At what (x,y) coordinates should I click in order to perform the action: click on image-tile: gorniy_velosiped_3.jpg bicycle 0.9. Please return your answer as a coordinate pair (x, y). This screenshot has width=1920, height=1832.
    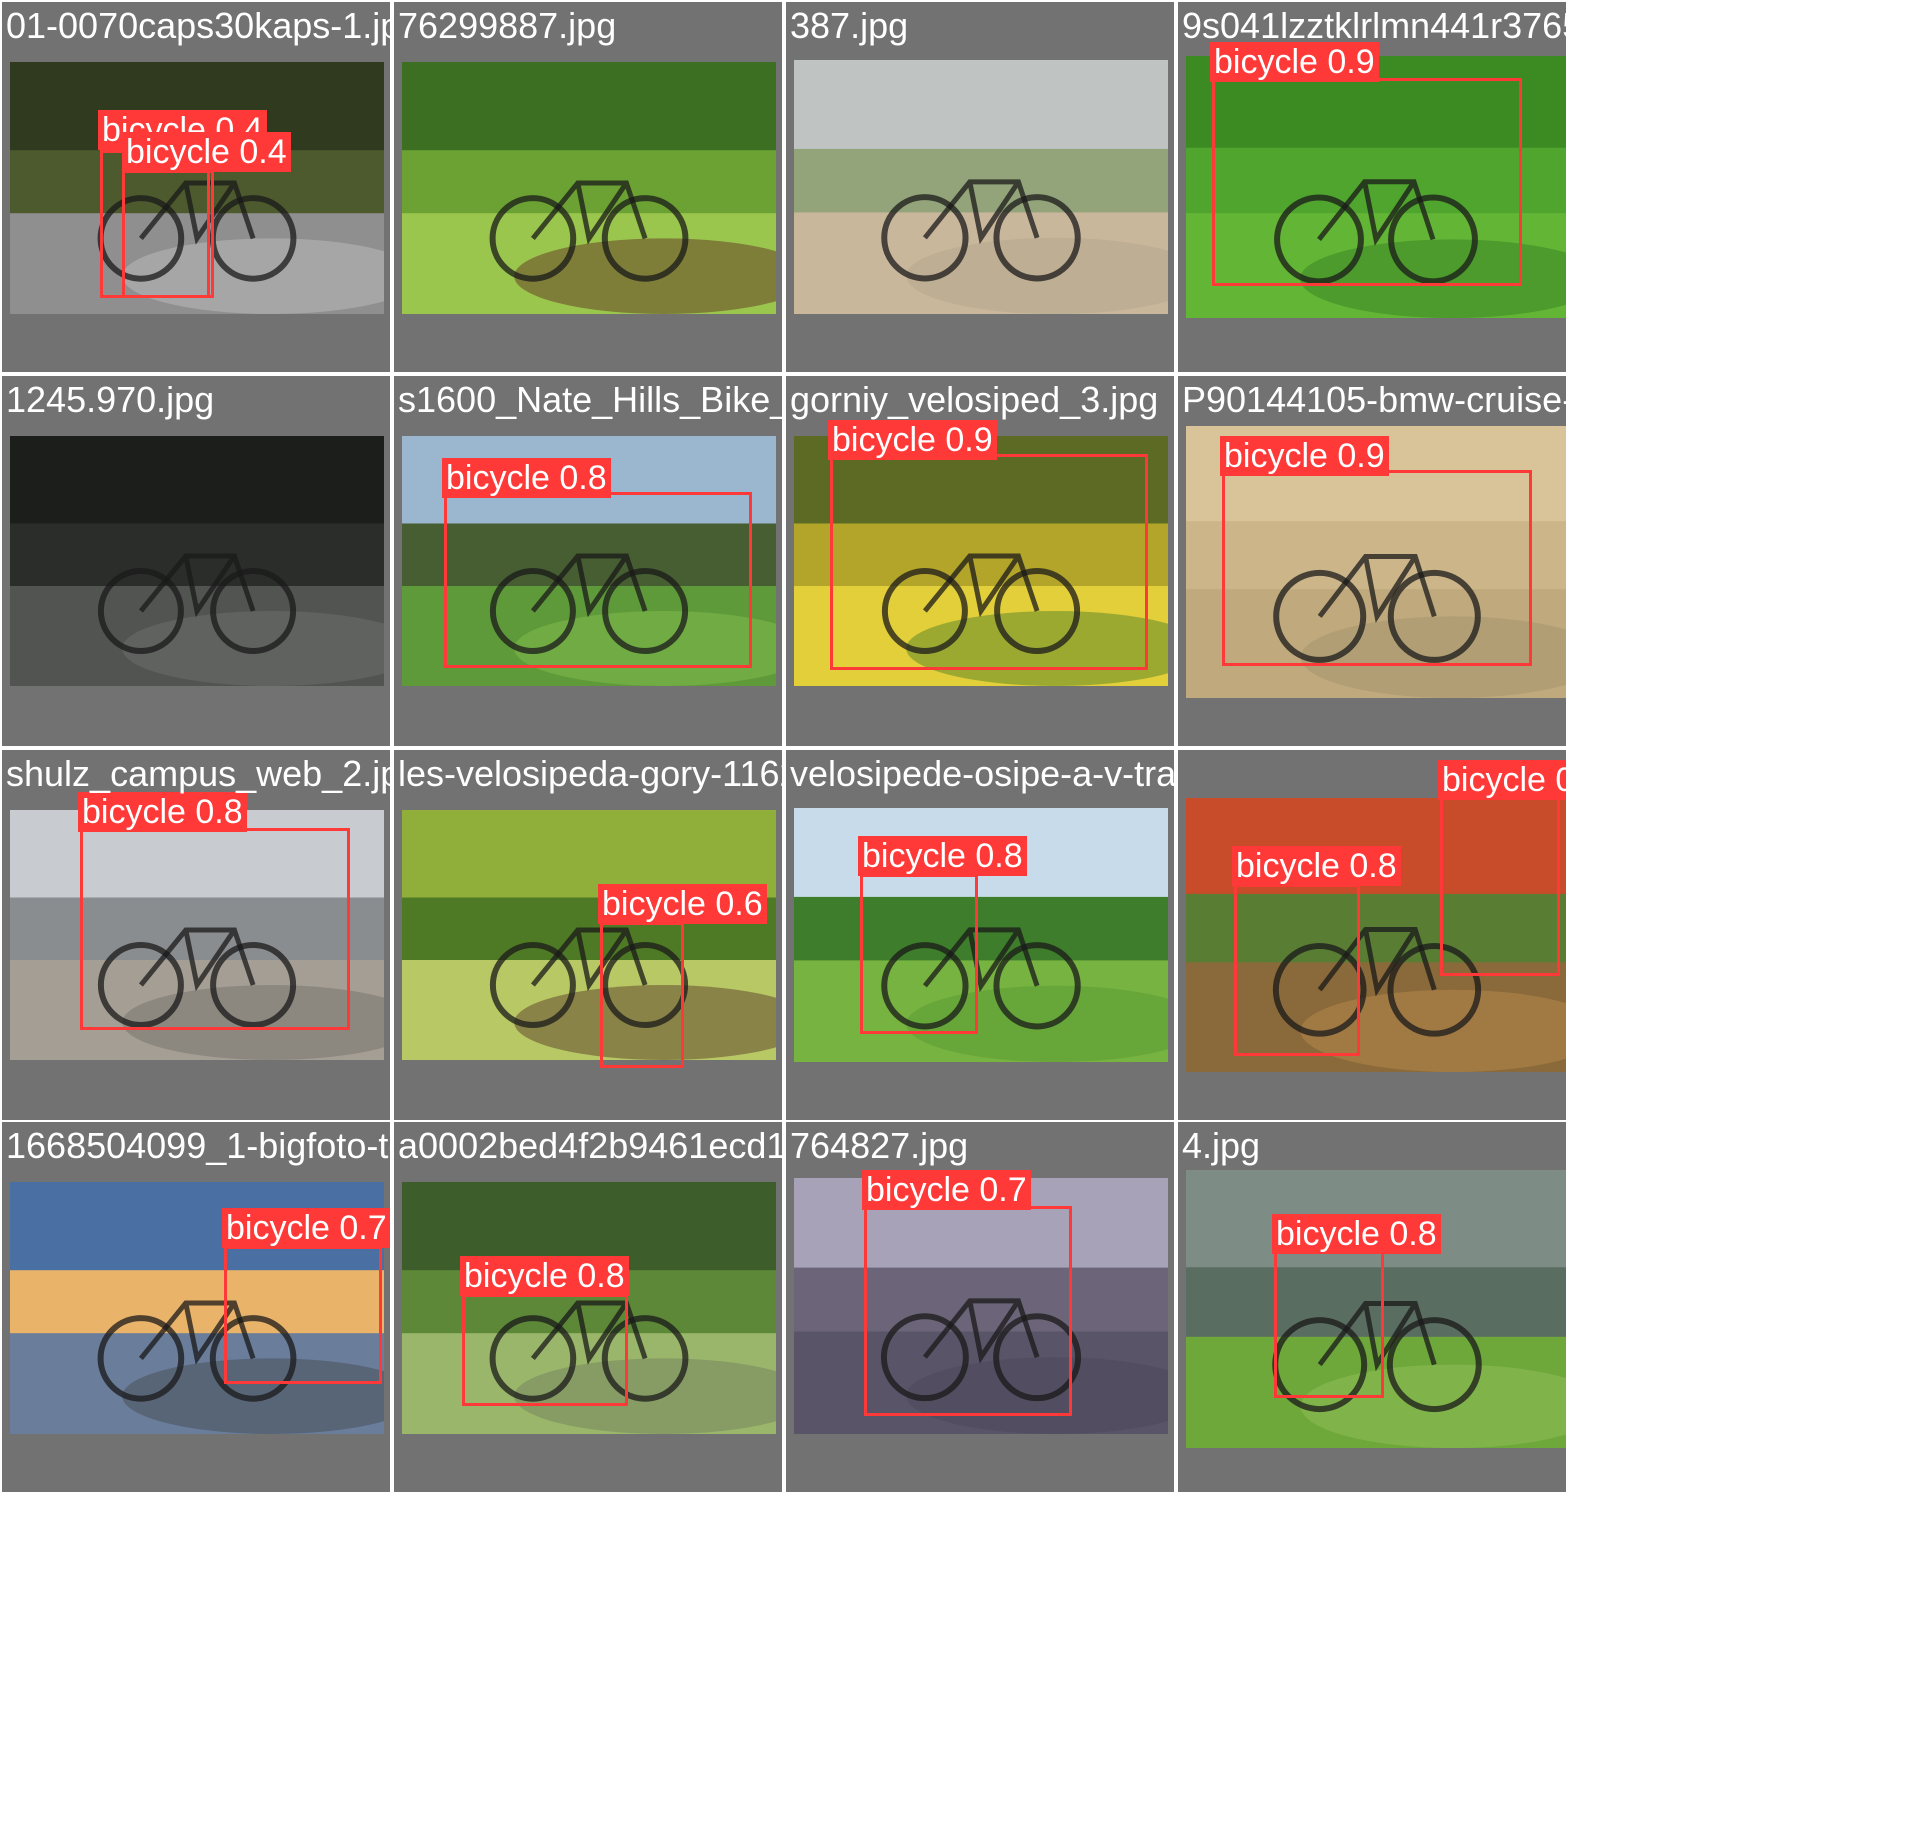
    Looking at the image, I should click on (980, 561).